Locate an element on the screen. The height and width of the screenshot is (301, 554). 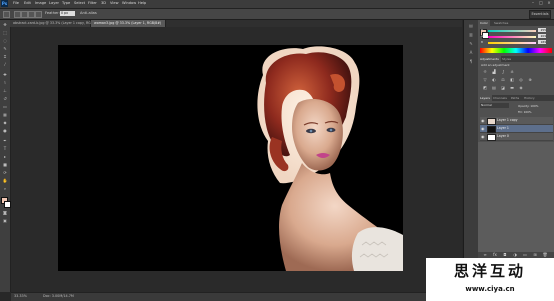
blur-tool-icon: ◆ is located at coordinates (5, 122).